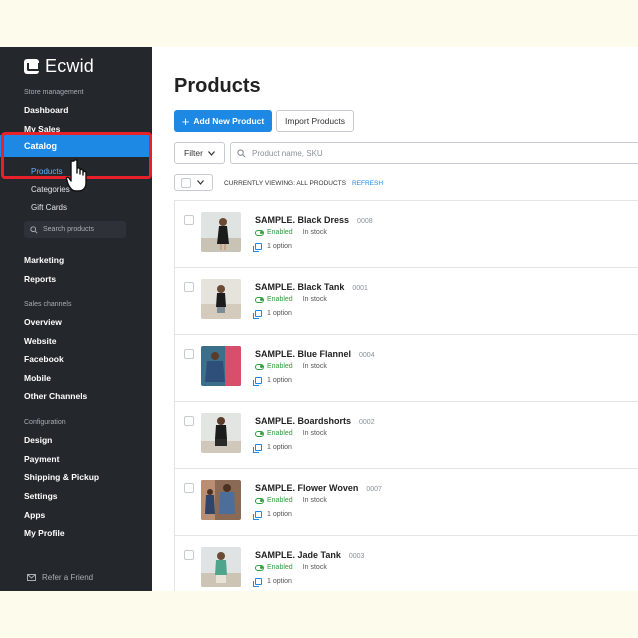  What do you see at coordinates (185, 121) in the screenshot?
I see `plus-icon: +` at bounding box center [185, 121].